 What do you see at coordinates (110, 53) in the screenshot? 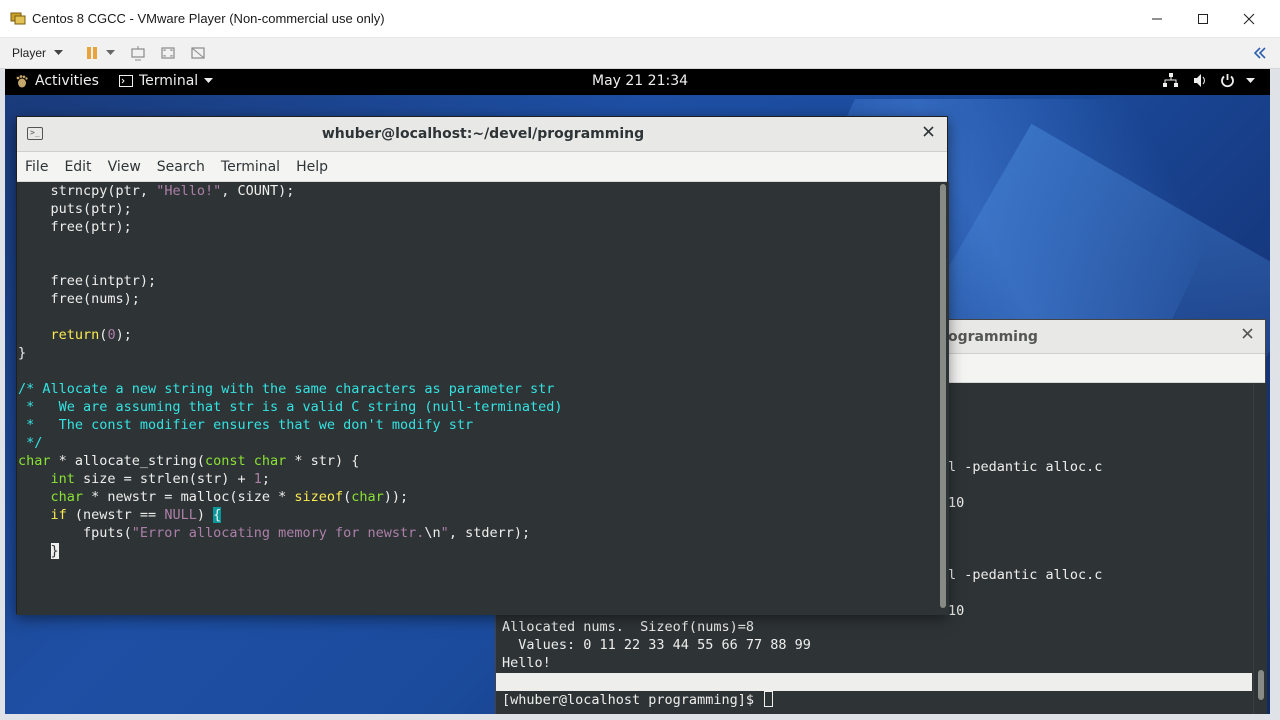
I see `power-options-dropdown` at bounding box center [110, 53].